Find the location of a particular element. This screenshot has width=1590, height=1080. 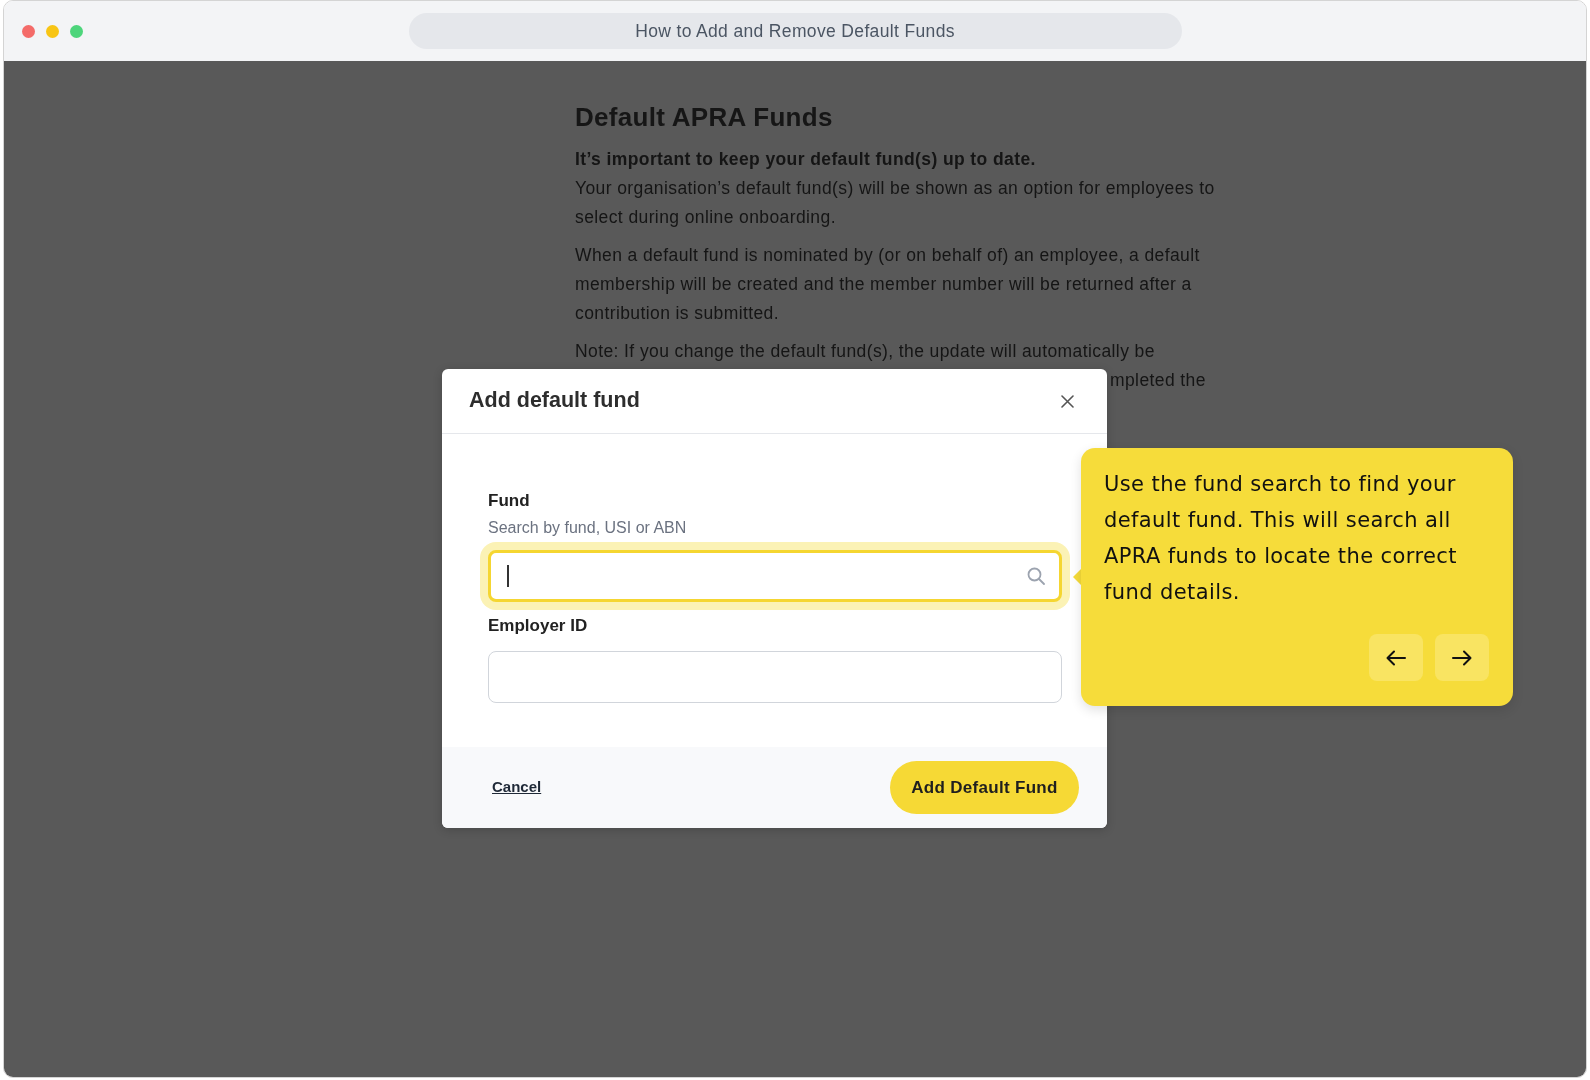

text-cursor-icon is located at coordinates (508, 576).